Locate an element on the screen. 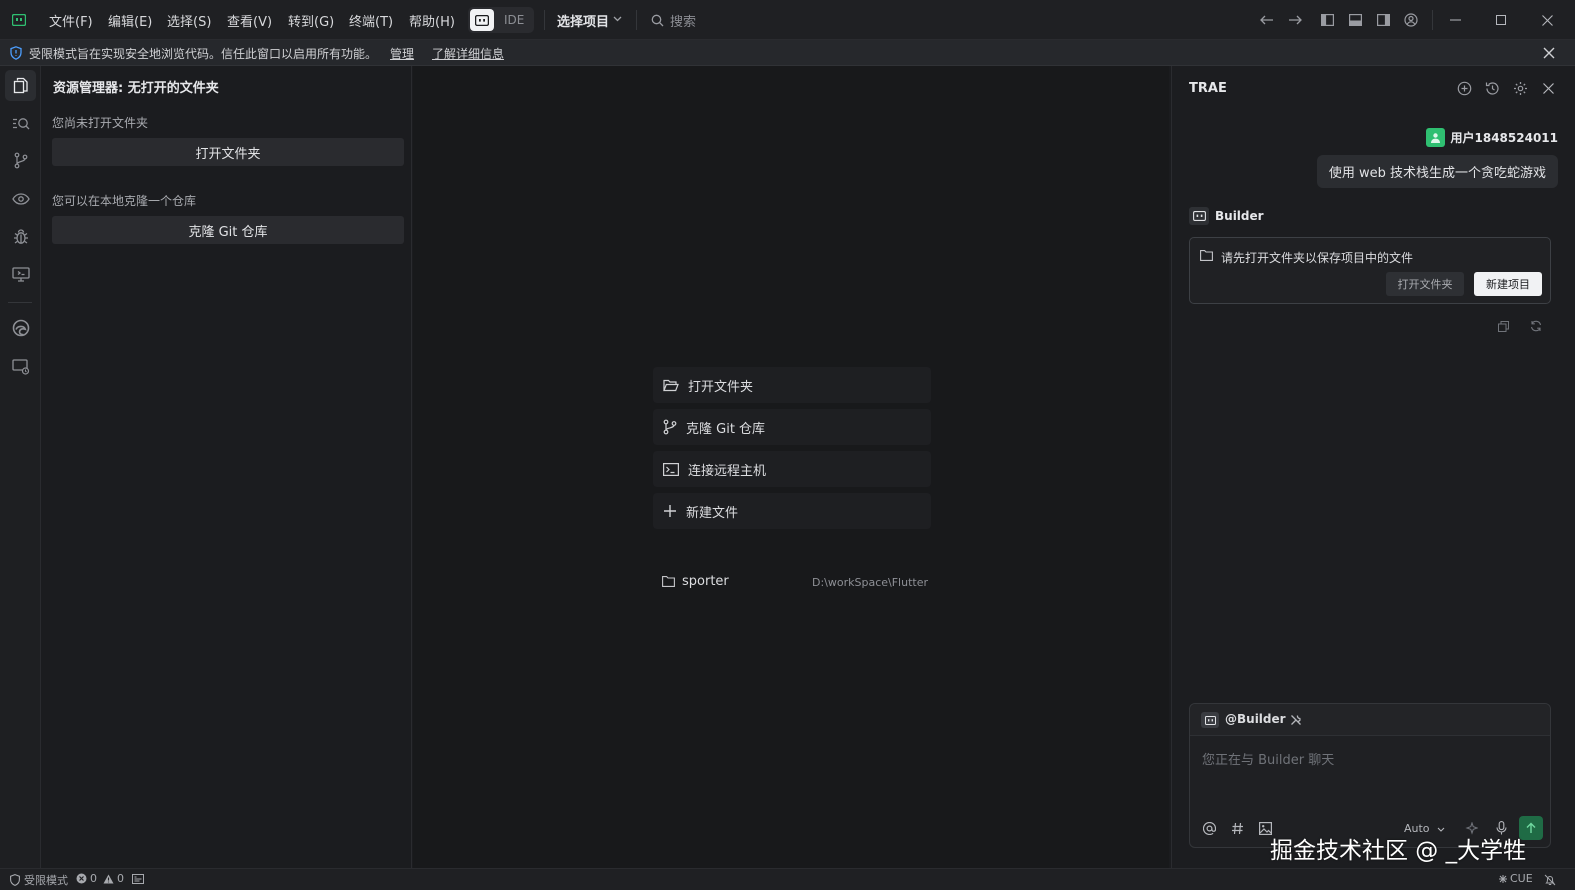 This screenshot has height=890, width=1575. menu-help: 帮助(H) is located at coordinates (432, 20).